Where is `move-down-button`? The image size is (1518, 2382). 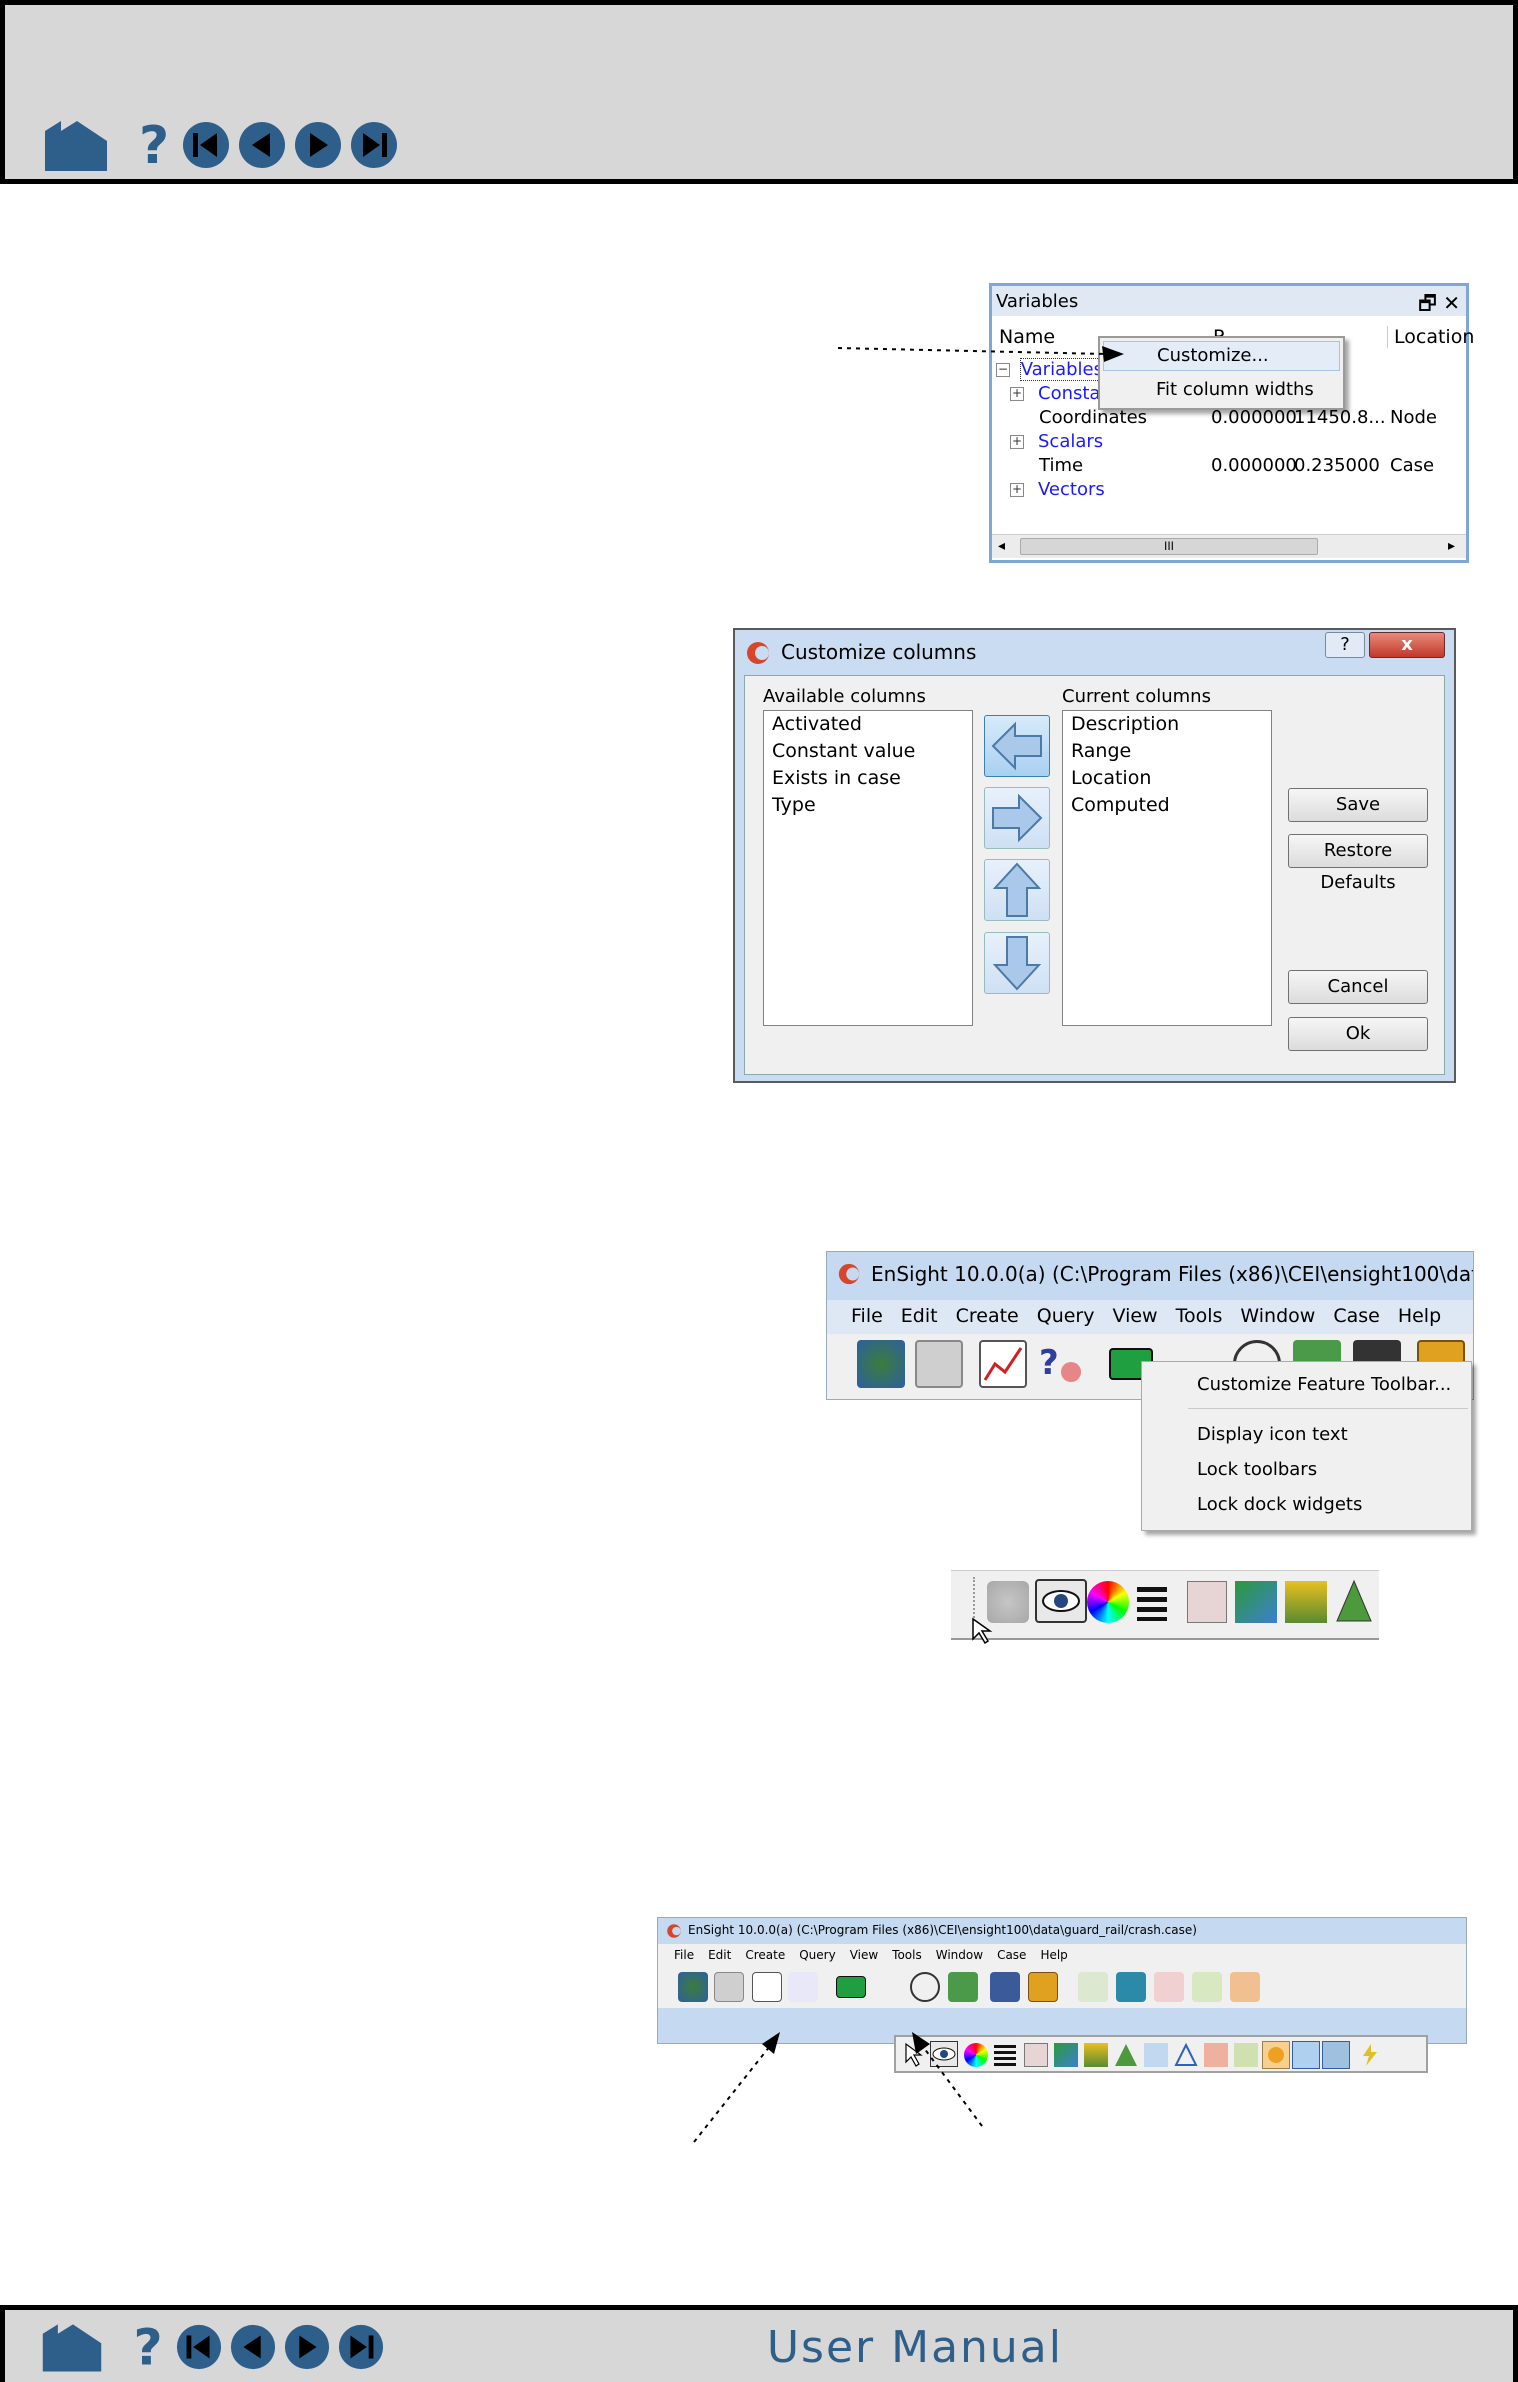 move-down-button is located at coordinates (1017, 963).